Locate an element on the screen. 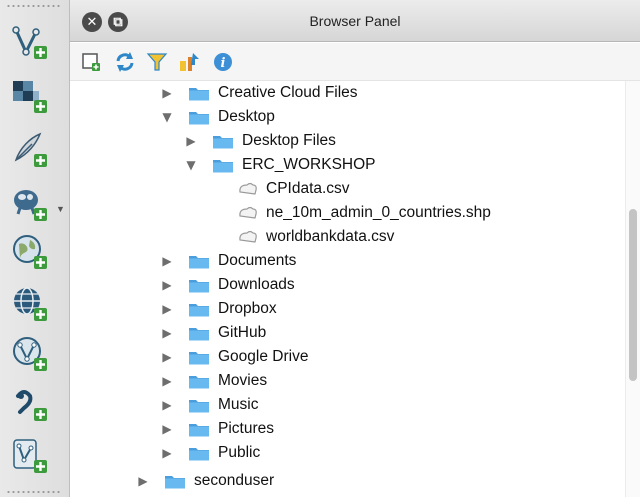  scrollbar-thumb is located at coordinates (633, 295).